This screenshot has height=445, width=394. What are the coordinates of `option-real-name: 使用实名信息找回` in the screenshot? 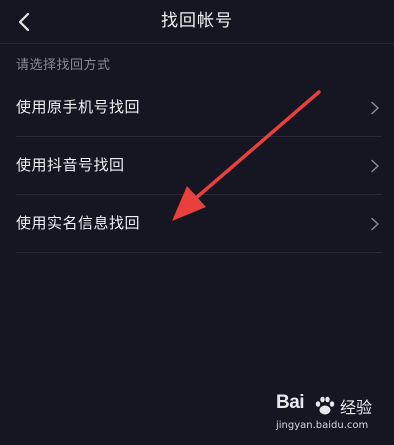 It's located at (199, 224).